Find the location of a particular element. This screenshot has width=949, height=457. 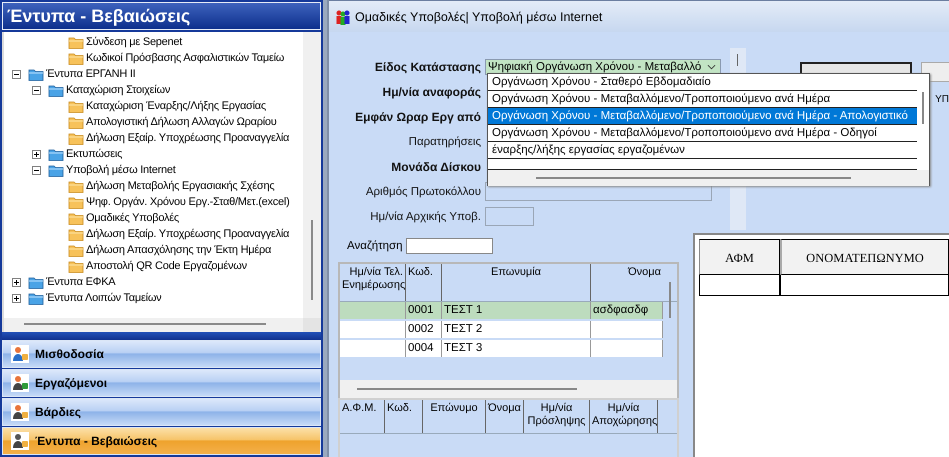

dropdown-option: Οργάνωση Χρόνου - Μεταβαλλόμενο/Τροποποιούμενο ανά Ημέρα - Οδηγοί is located at coordinates (702, 133).